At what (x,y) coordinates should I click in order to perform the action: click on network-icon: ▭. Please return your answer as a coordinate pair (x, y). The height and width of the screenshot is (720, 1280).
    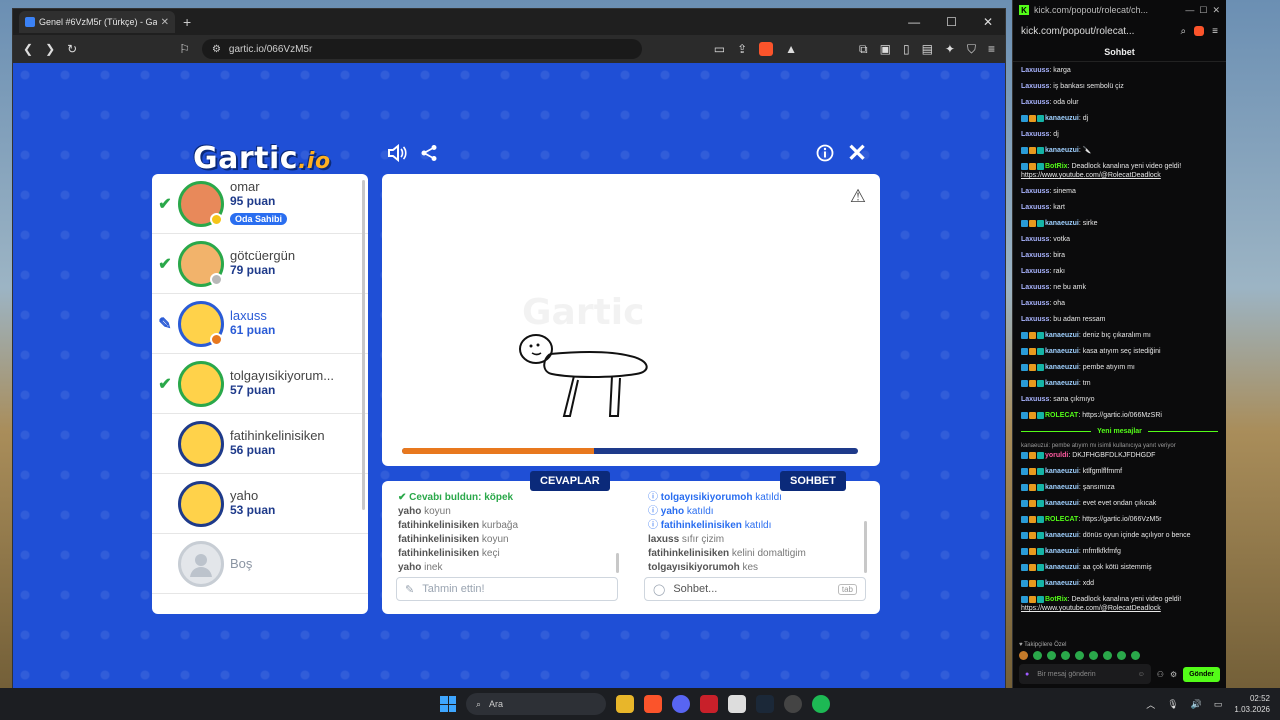
    Looking at the image, I should click on (1218, 704).